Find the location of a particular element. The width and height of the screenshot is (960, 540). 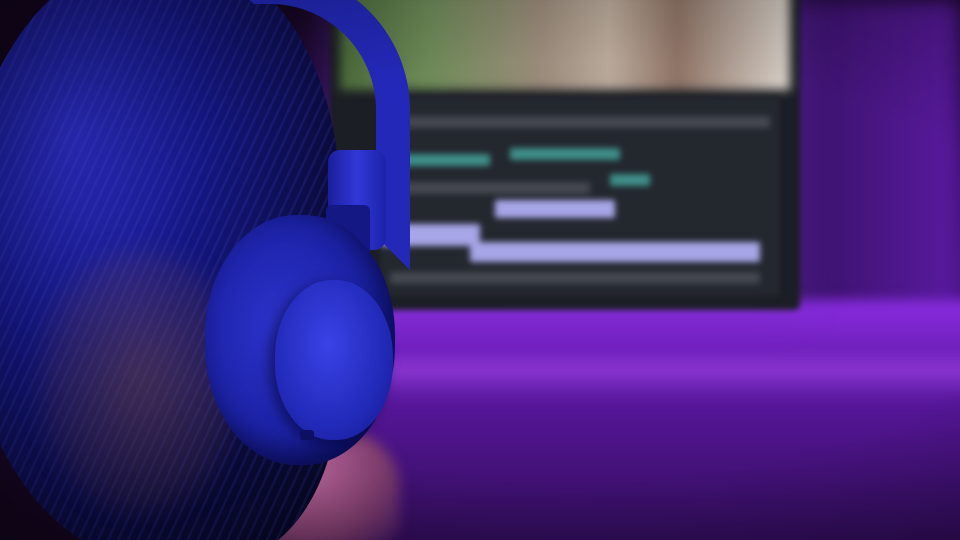

video-preview is located at coordinates (565, 45).